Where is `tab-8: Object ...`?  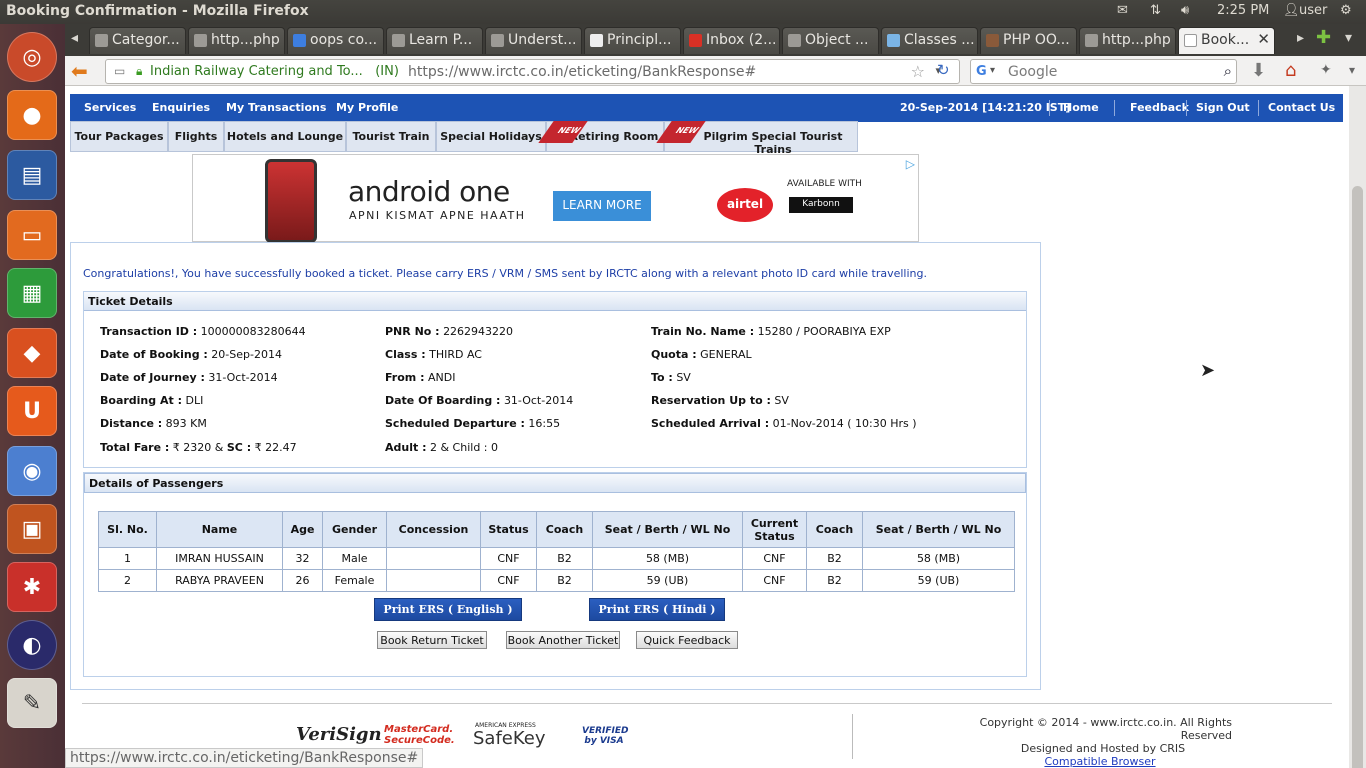
tab-8: Object ... is located at coordinates (830, 40).